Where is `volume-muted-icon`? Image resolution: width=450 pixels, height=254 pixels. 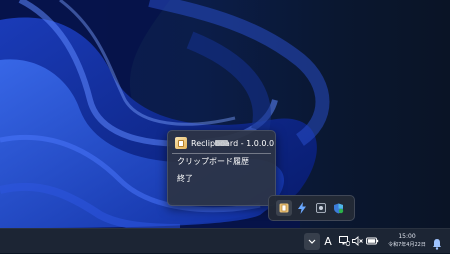 volume-muted-icon is located at coordinates (357, 241).